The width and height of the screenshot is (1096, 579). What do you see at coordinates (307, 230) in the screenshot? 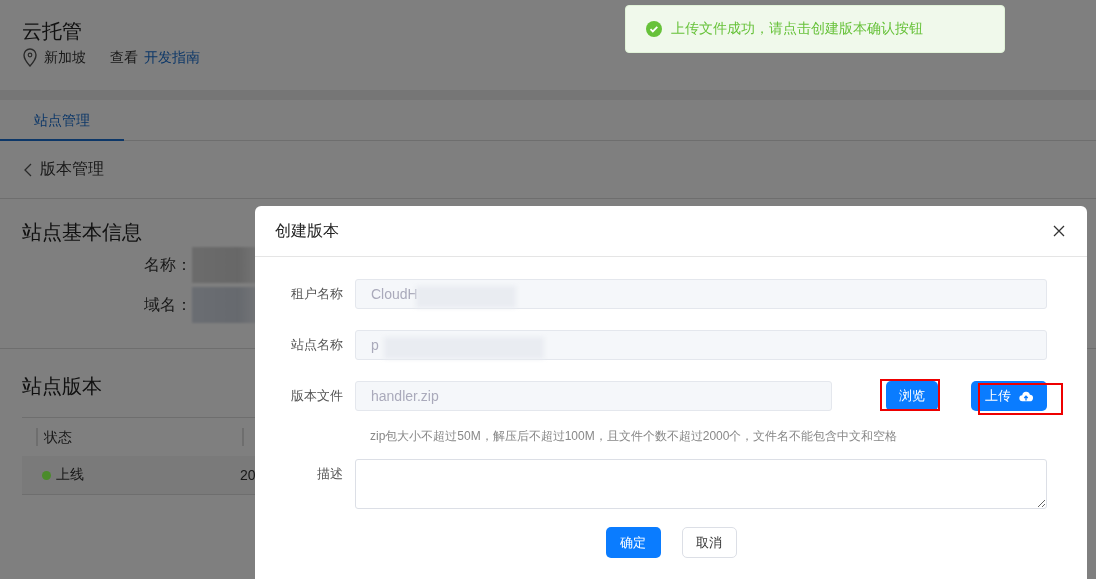
I see `dialog-title: 创建版本` at bounding box center [307, 230].